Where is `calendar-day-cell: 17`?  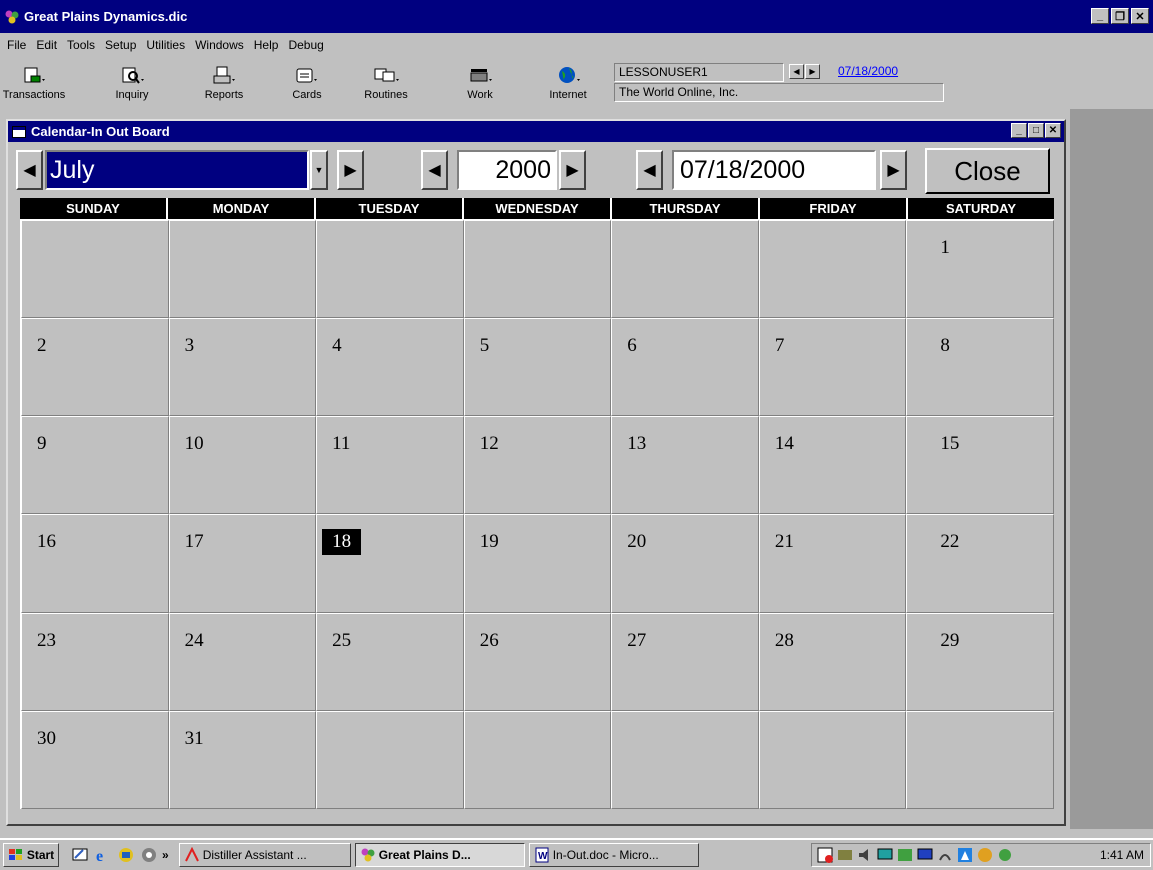
calendar-day-cell: 17 is located at coordinates (242, 563).